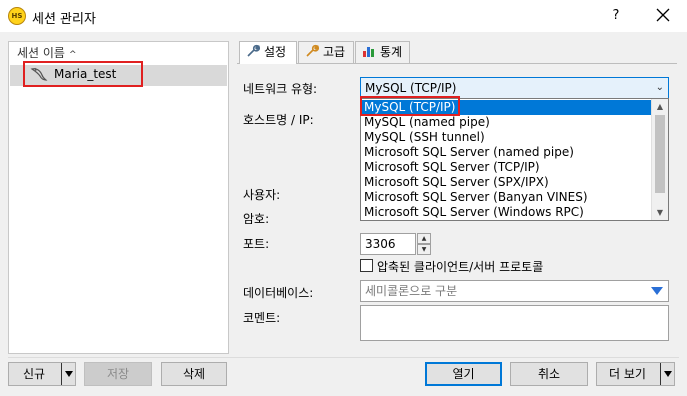 The image size is (687, 396). I want to click on tab-label: 설정, so click(275, 52).